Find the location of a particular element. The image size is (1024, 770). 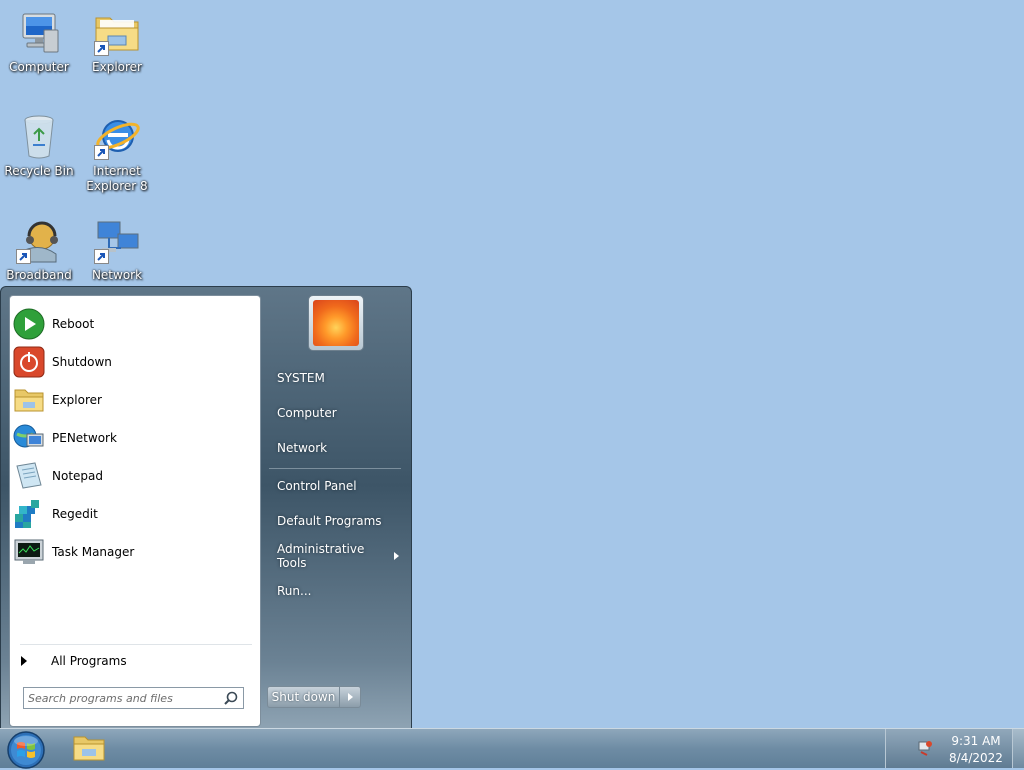

start-menu-item-regedit: Regedit is located at coordinates (135, 514).